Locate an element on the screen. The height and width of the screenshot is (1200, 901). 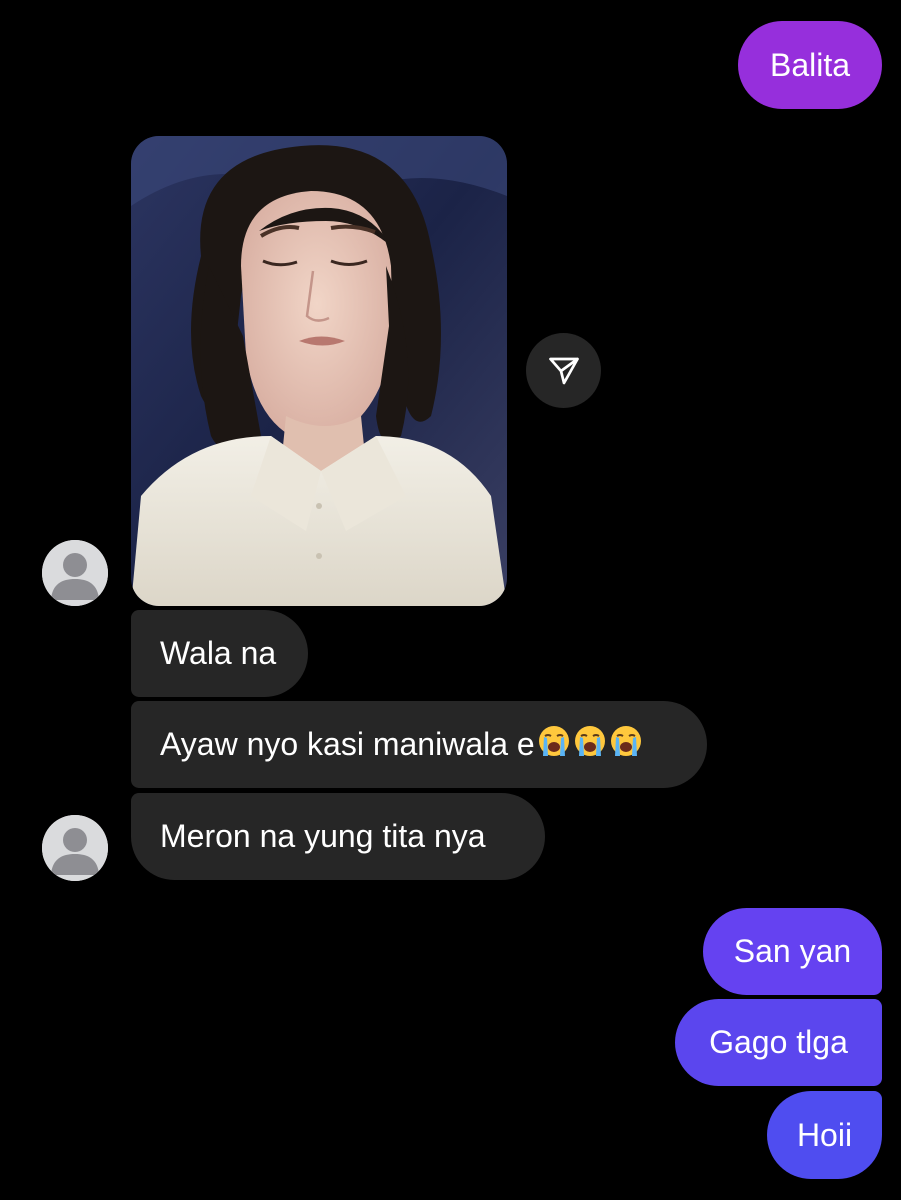
message-text: Meron na yung tita nya is located at coordinates (323, 836).